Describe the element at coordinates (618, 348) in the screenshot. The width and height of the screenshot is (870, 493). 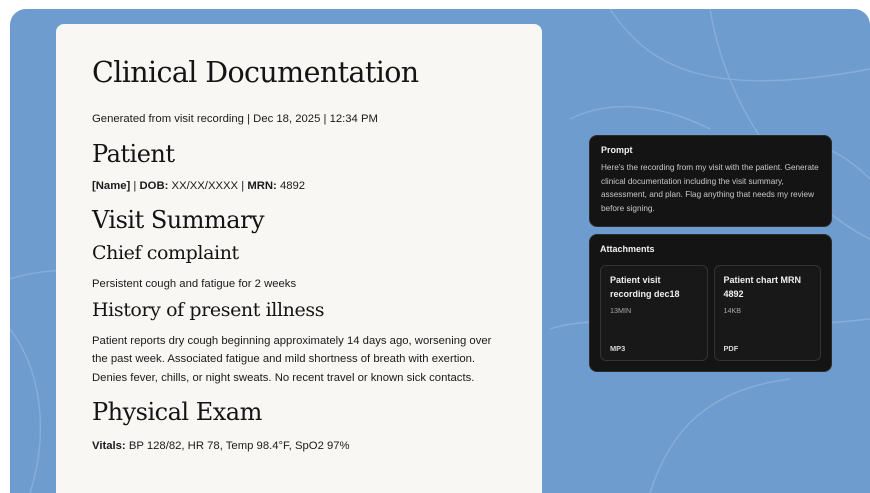
I see `attachment-type: MP3` at that location.